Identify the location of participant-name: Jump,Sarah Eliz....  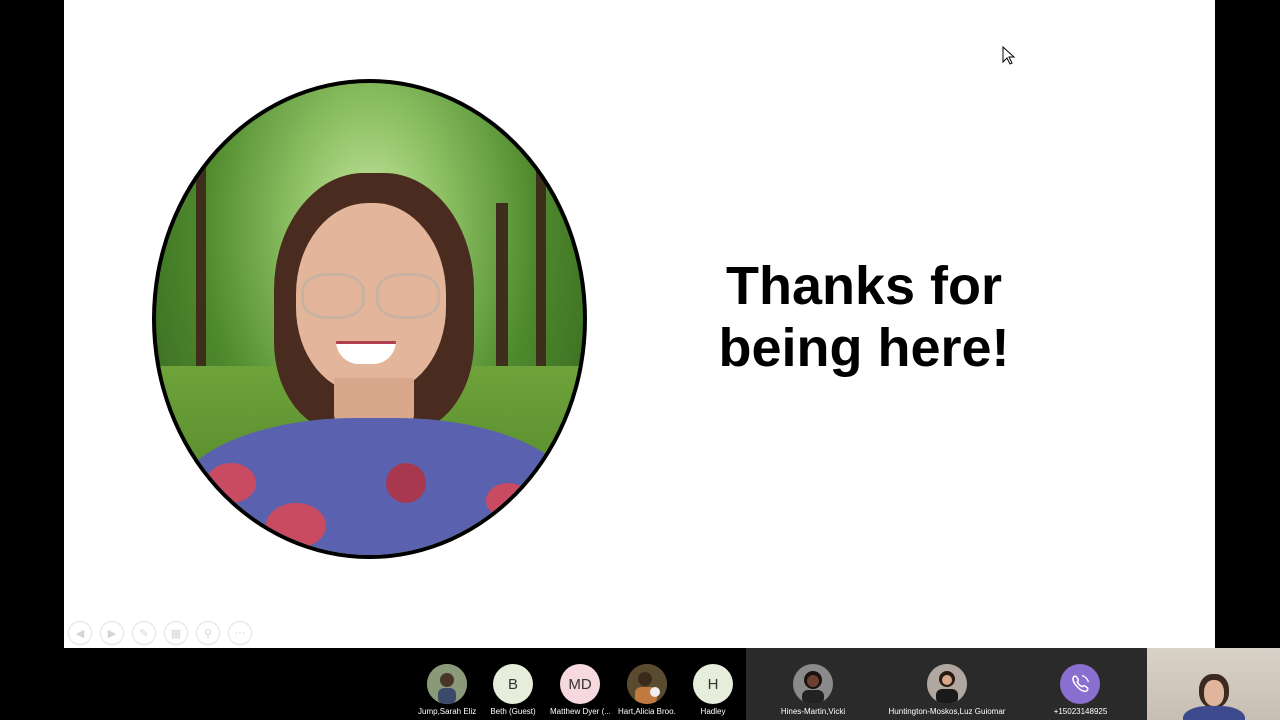
(447, 711).